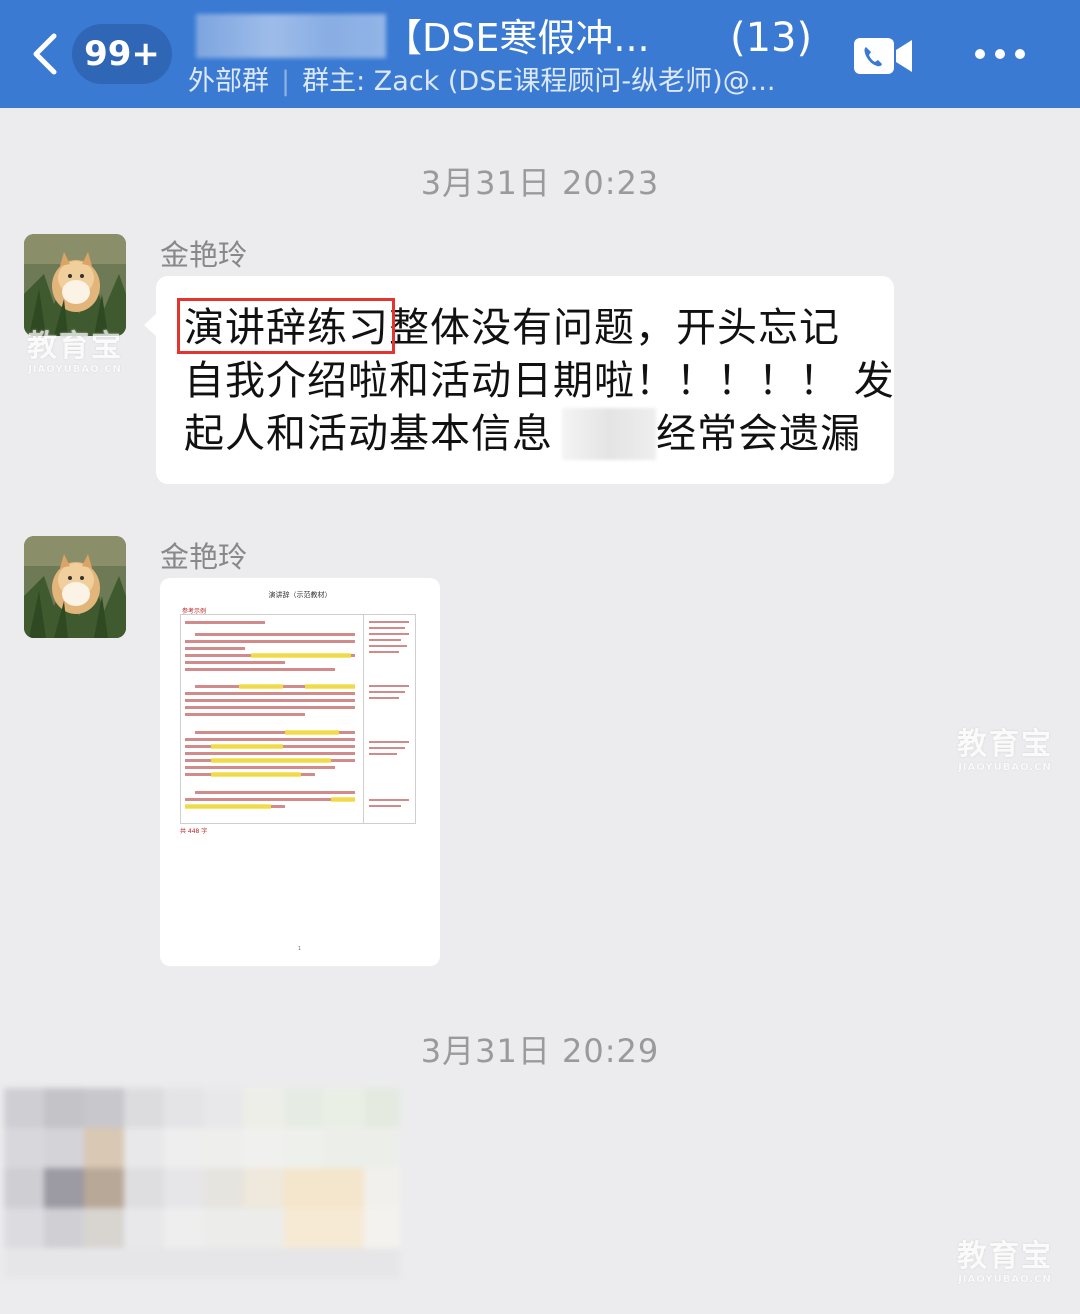  What do you see at coordinates (883, 56) in the screenshot?
I see `video-call-icon` at bounding box center [883, 56].